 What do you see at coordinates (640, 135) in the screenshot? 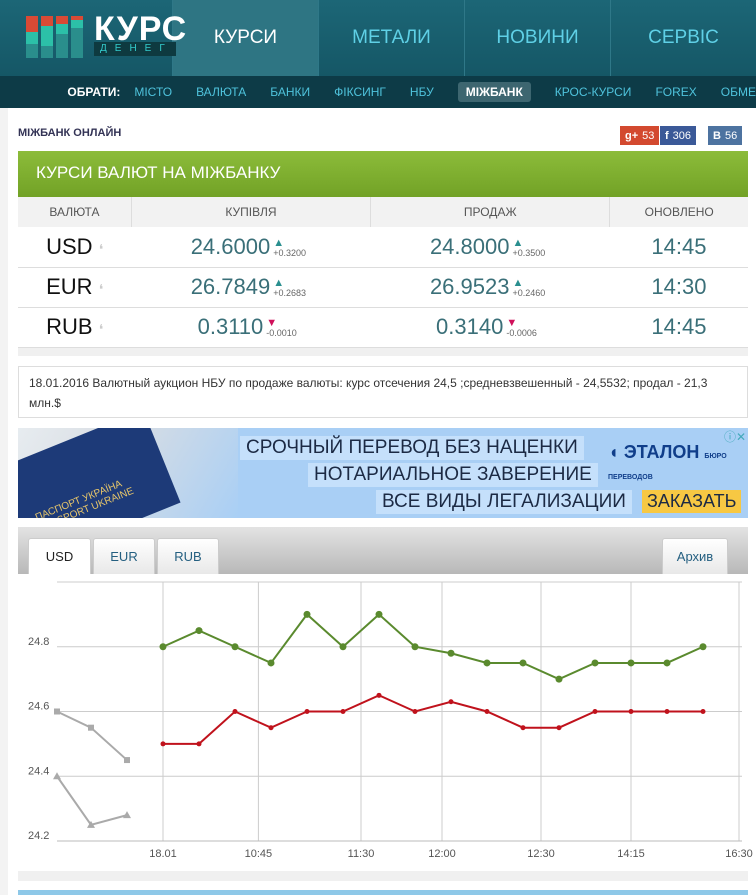
I see `gplus-share-button: g+ 53` at bounding box center [640, 135].